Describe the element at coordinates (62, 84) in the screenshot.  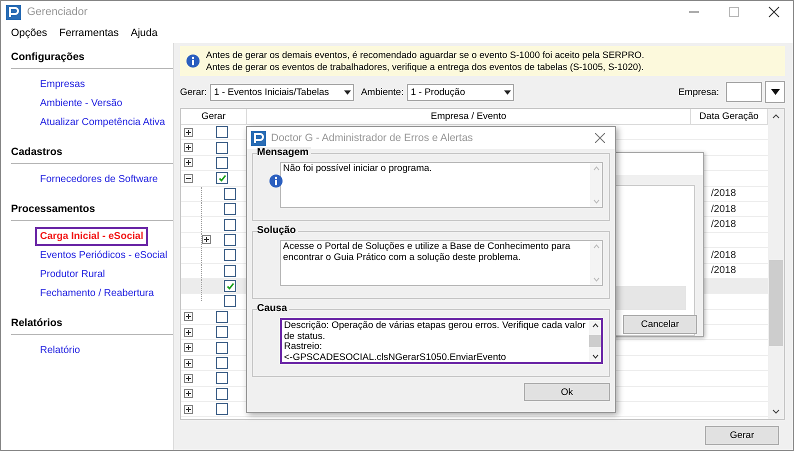
I see `sidebar-link: Empresas` at that location.